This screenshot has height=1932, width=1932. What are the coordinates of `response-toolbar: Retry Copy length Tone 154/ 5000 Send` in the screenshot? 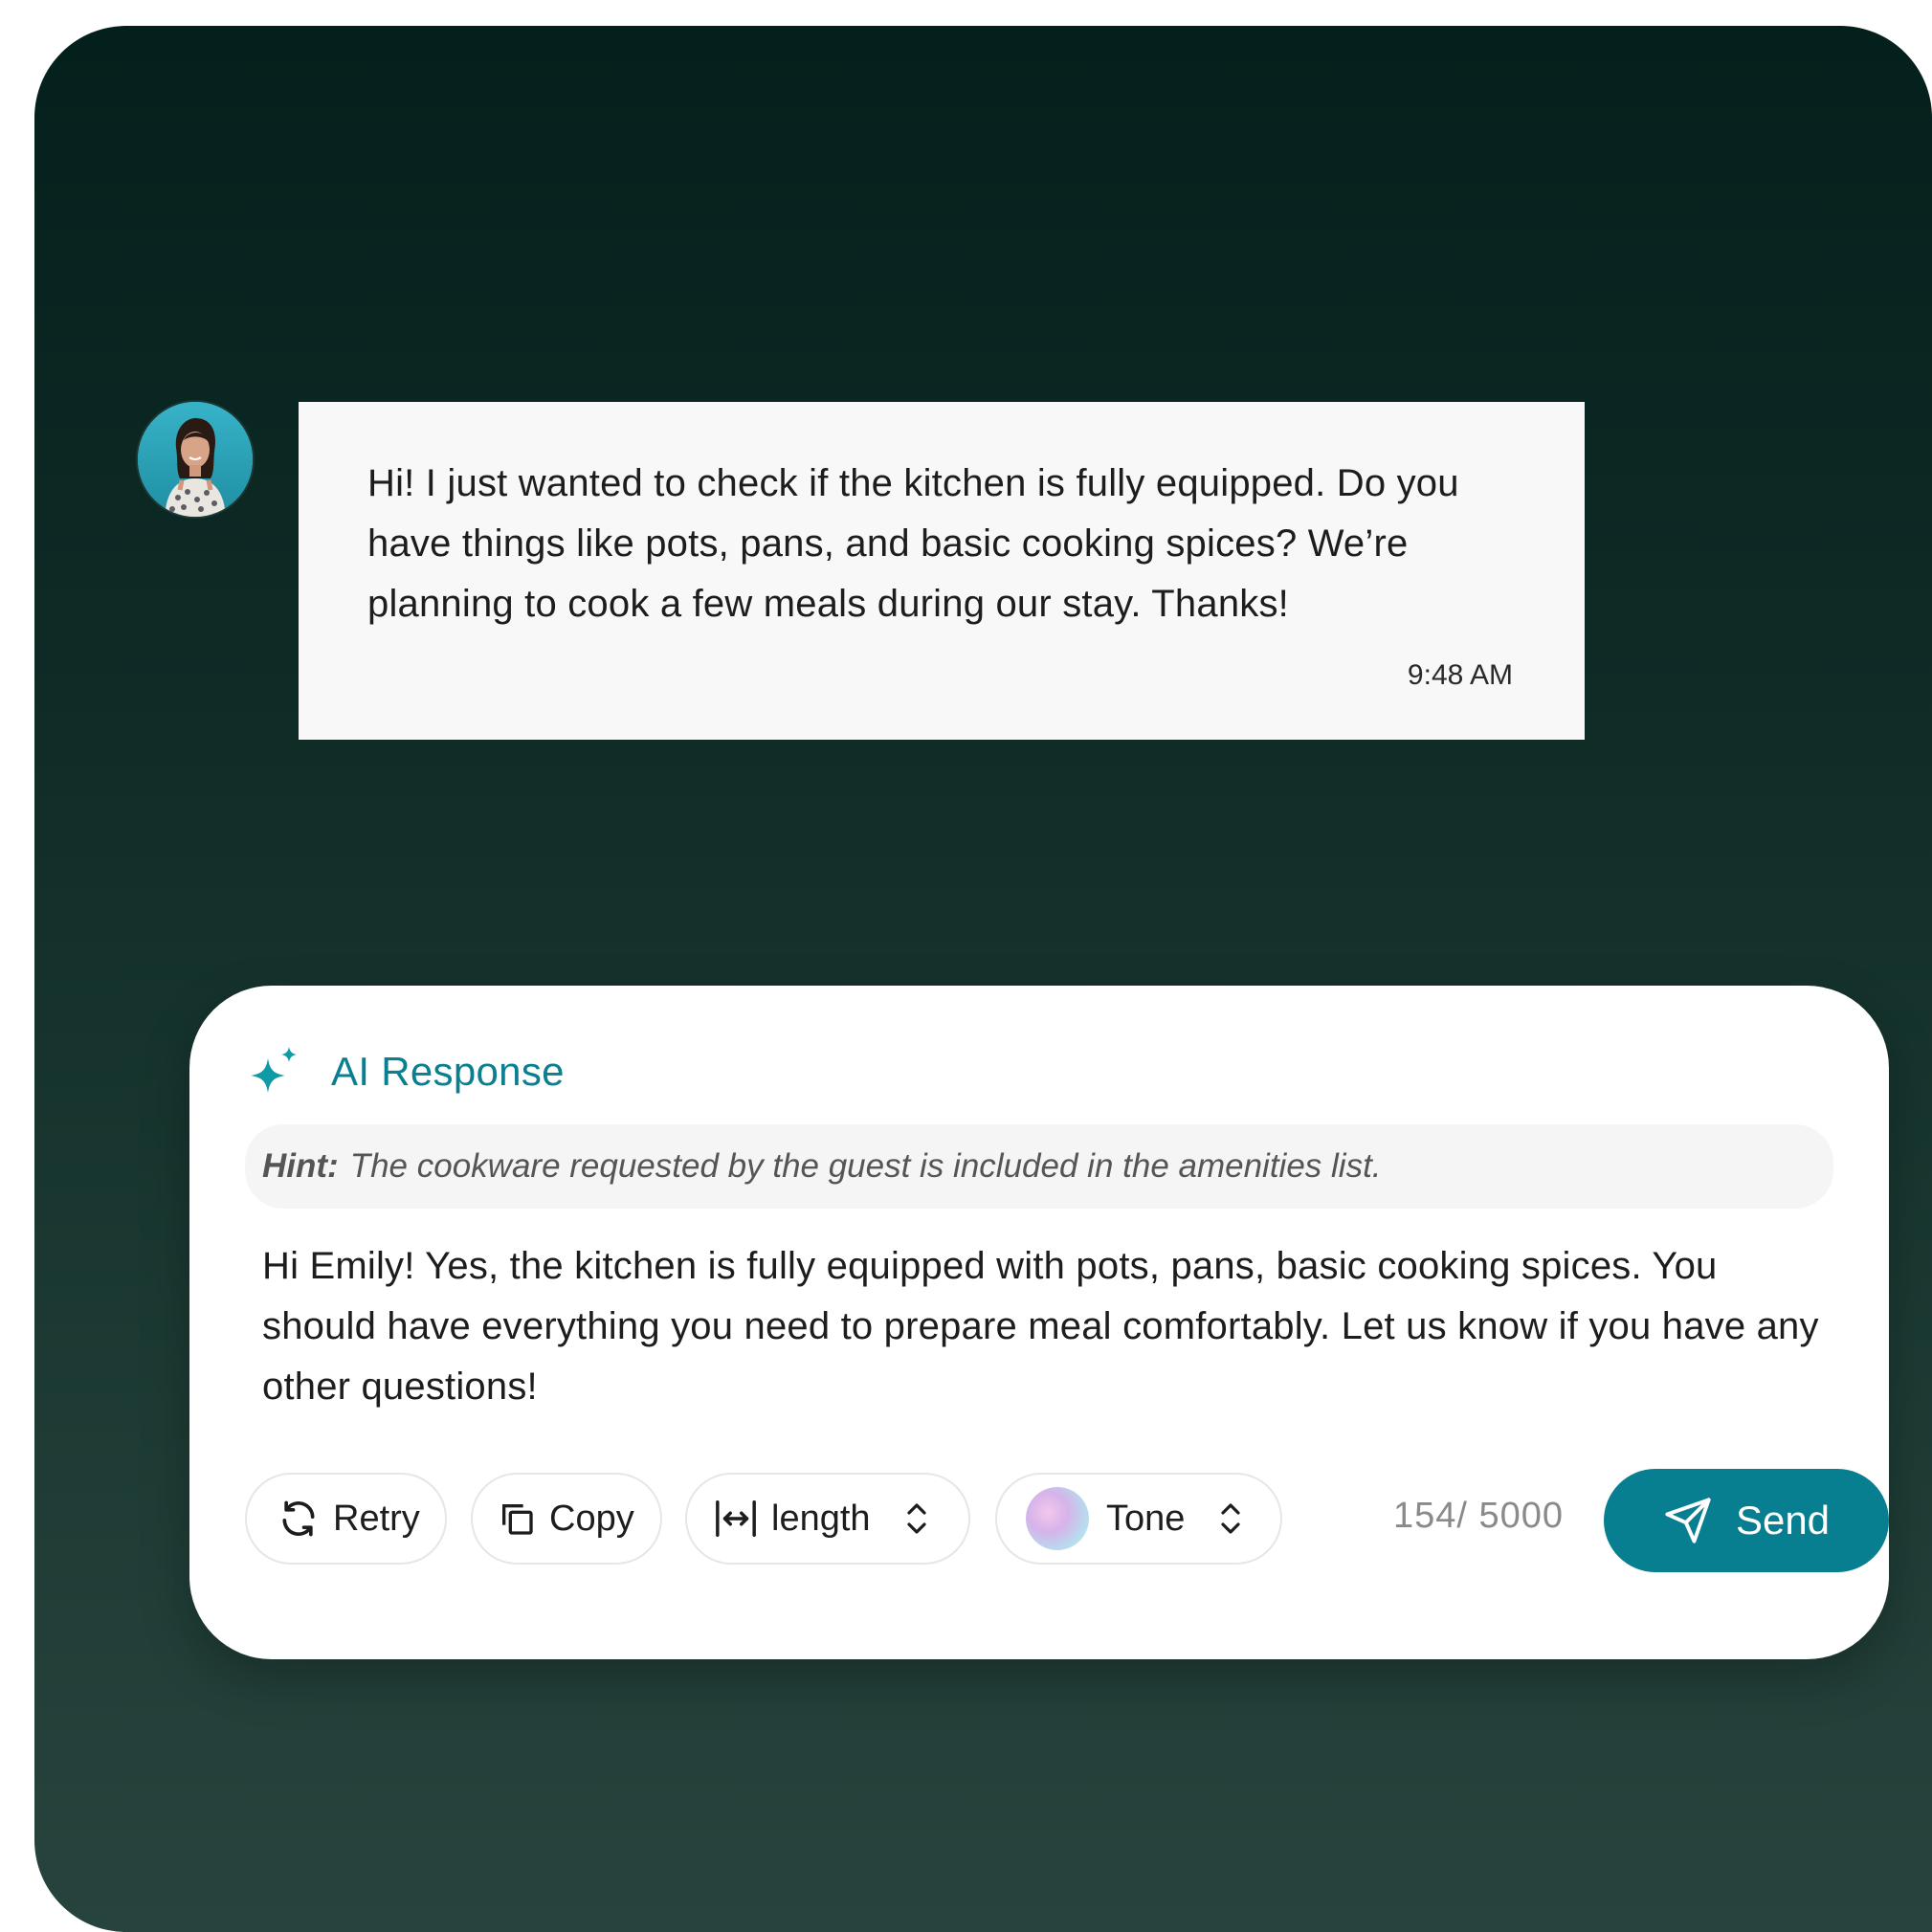 It's located at (1067, 1520).